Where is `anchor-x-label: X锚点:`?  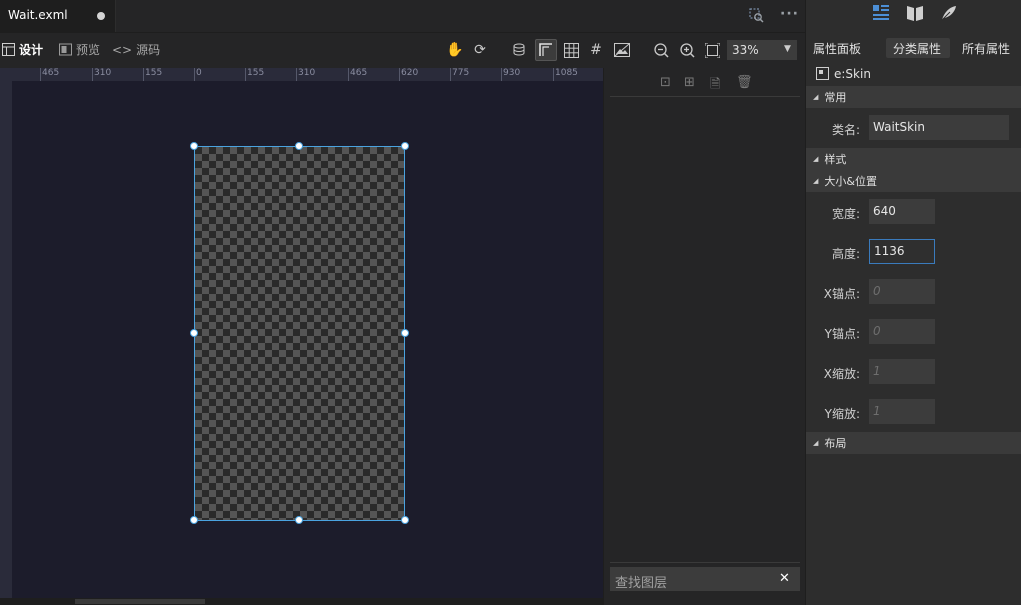
anchor-x-label: X锚点: is located at coordinates (841, 294).